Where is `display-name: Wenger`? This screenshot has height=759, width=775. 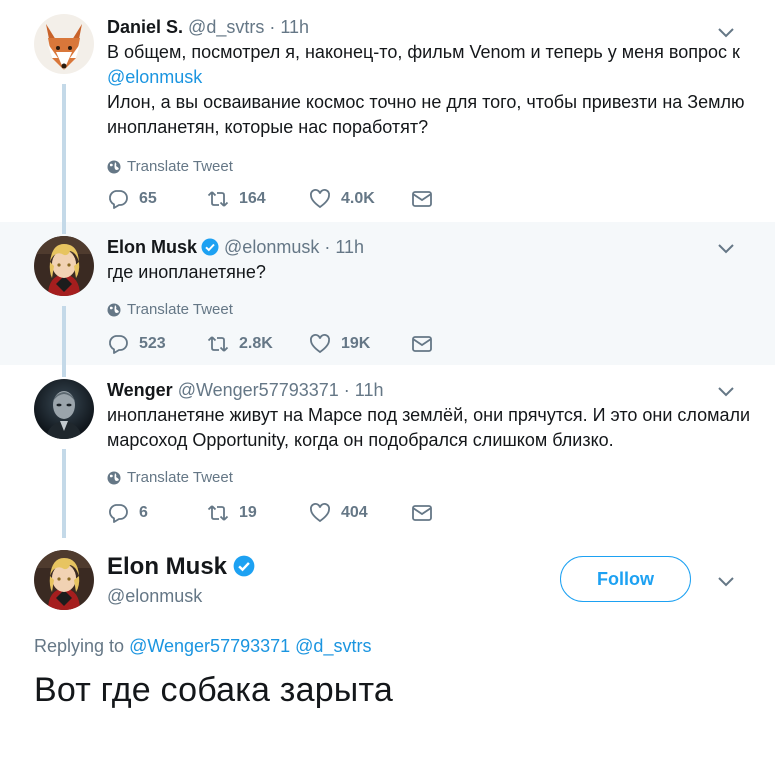
display-name: Wenger is located at coordinates (140, 390).